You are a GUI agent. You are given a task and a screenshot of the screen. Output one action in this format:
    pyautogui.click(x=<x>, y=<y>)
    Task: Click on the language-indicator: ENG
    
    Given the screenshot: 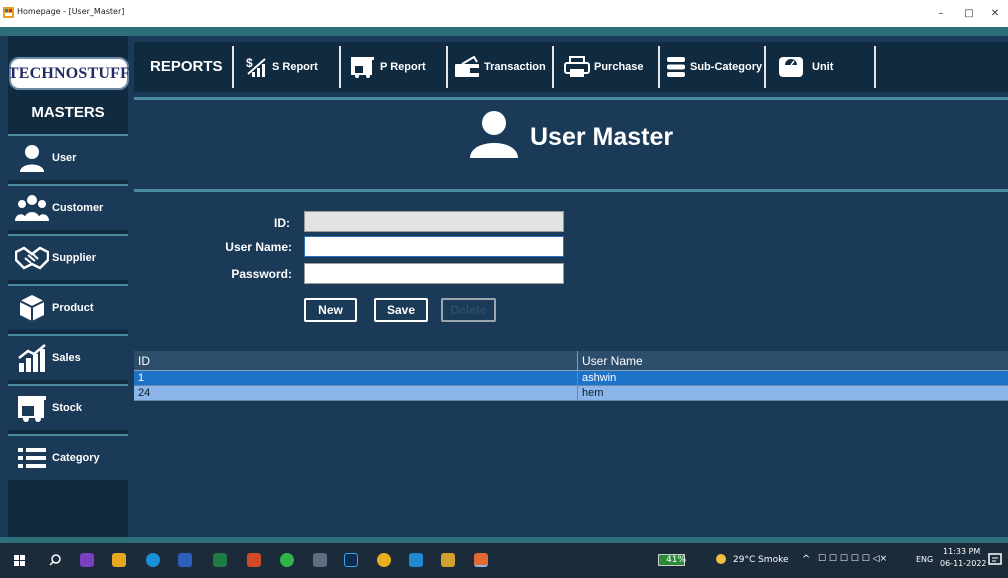 What is the action you would take?
    pyautogui.click(x=924, y=559)
    